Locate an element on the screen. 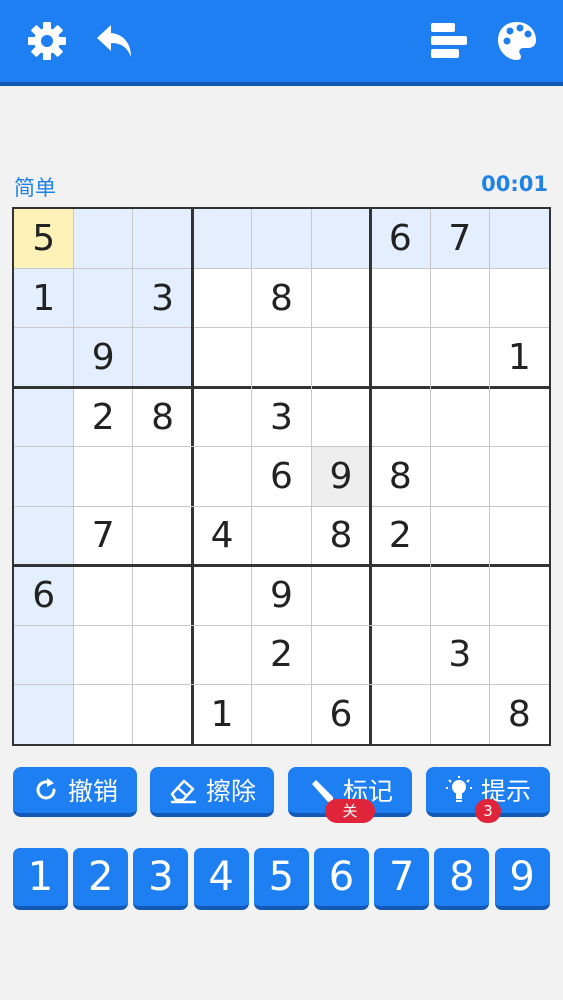 The width and height of the screenshot is (563, 1000). undo-top-button is located at coordinates (115, 41).